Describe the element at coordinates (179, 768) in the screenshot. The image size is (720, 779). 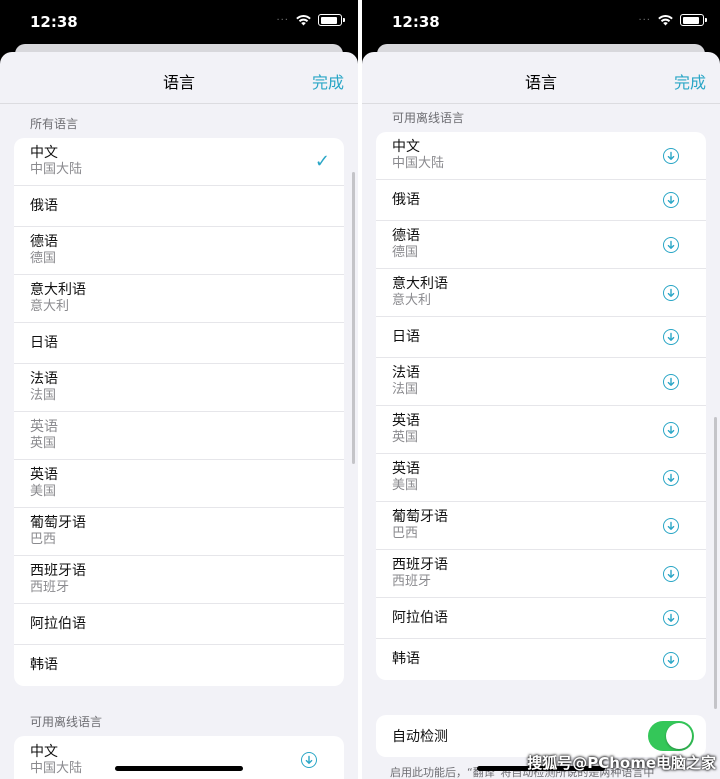
I see `home-indicator` at that location.